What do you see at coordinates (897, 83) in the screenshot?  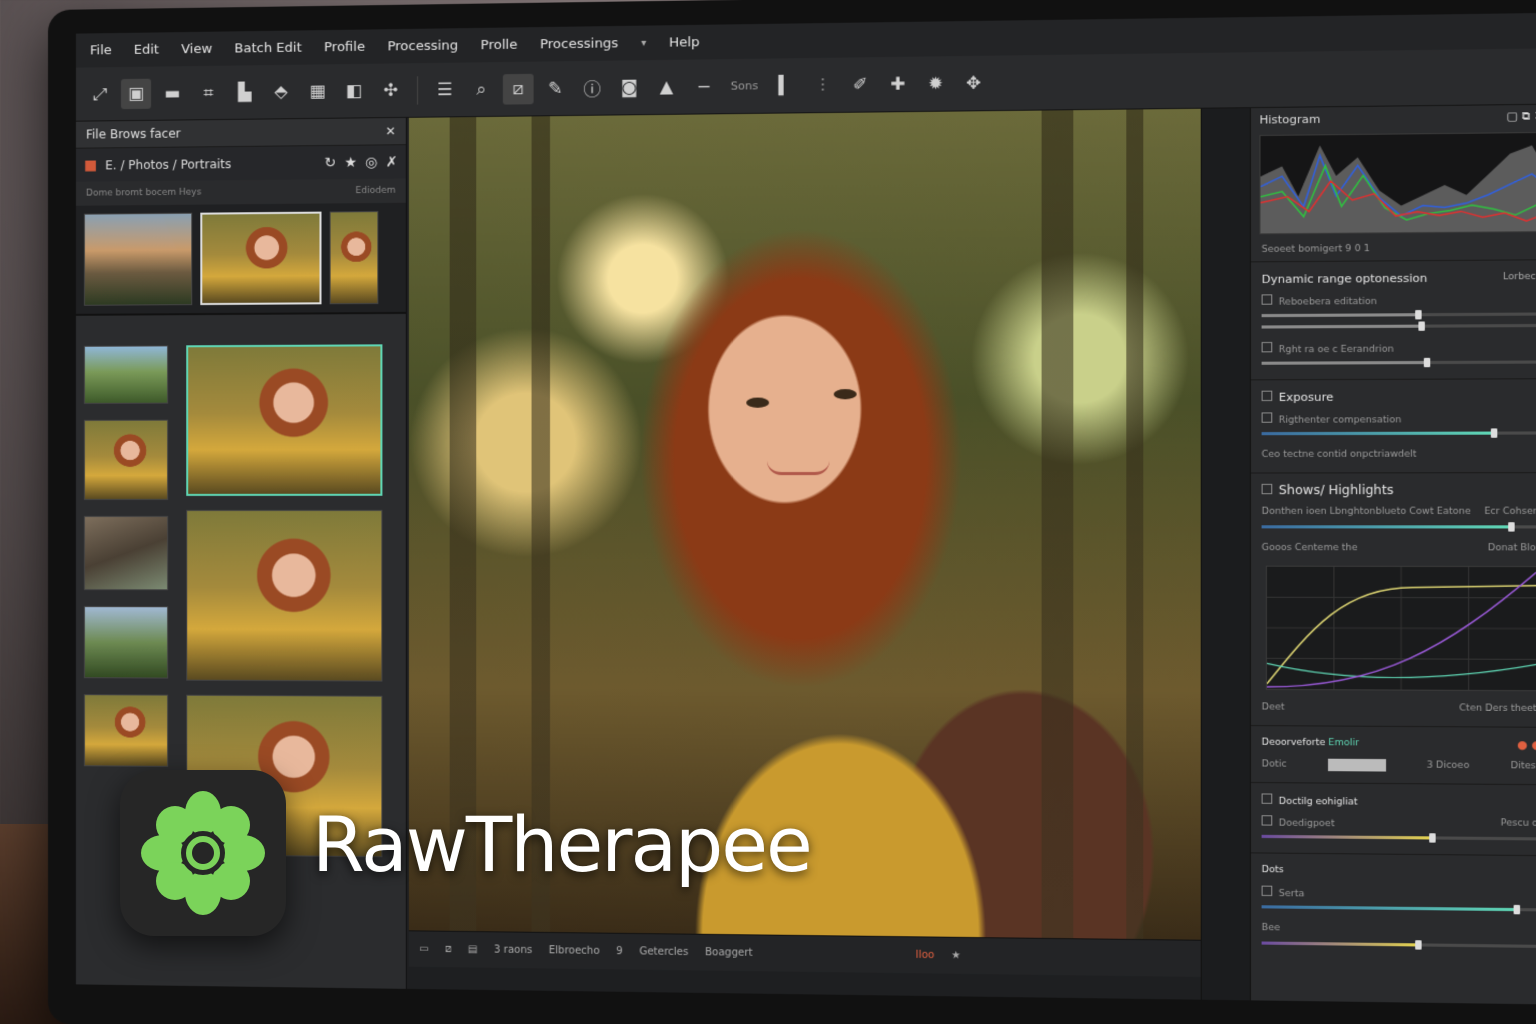 I see `heal-icon: ✚` at bounding box center [897, 83].